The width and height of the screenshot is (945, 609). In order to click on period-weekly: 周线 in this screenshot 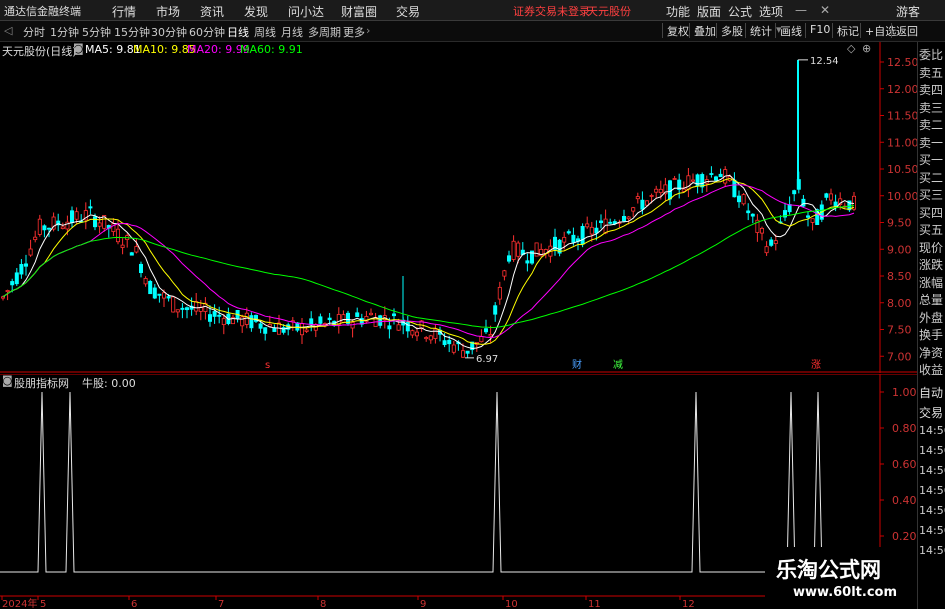, I will do `click(265, 32)`.